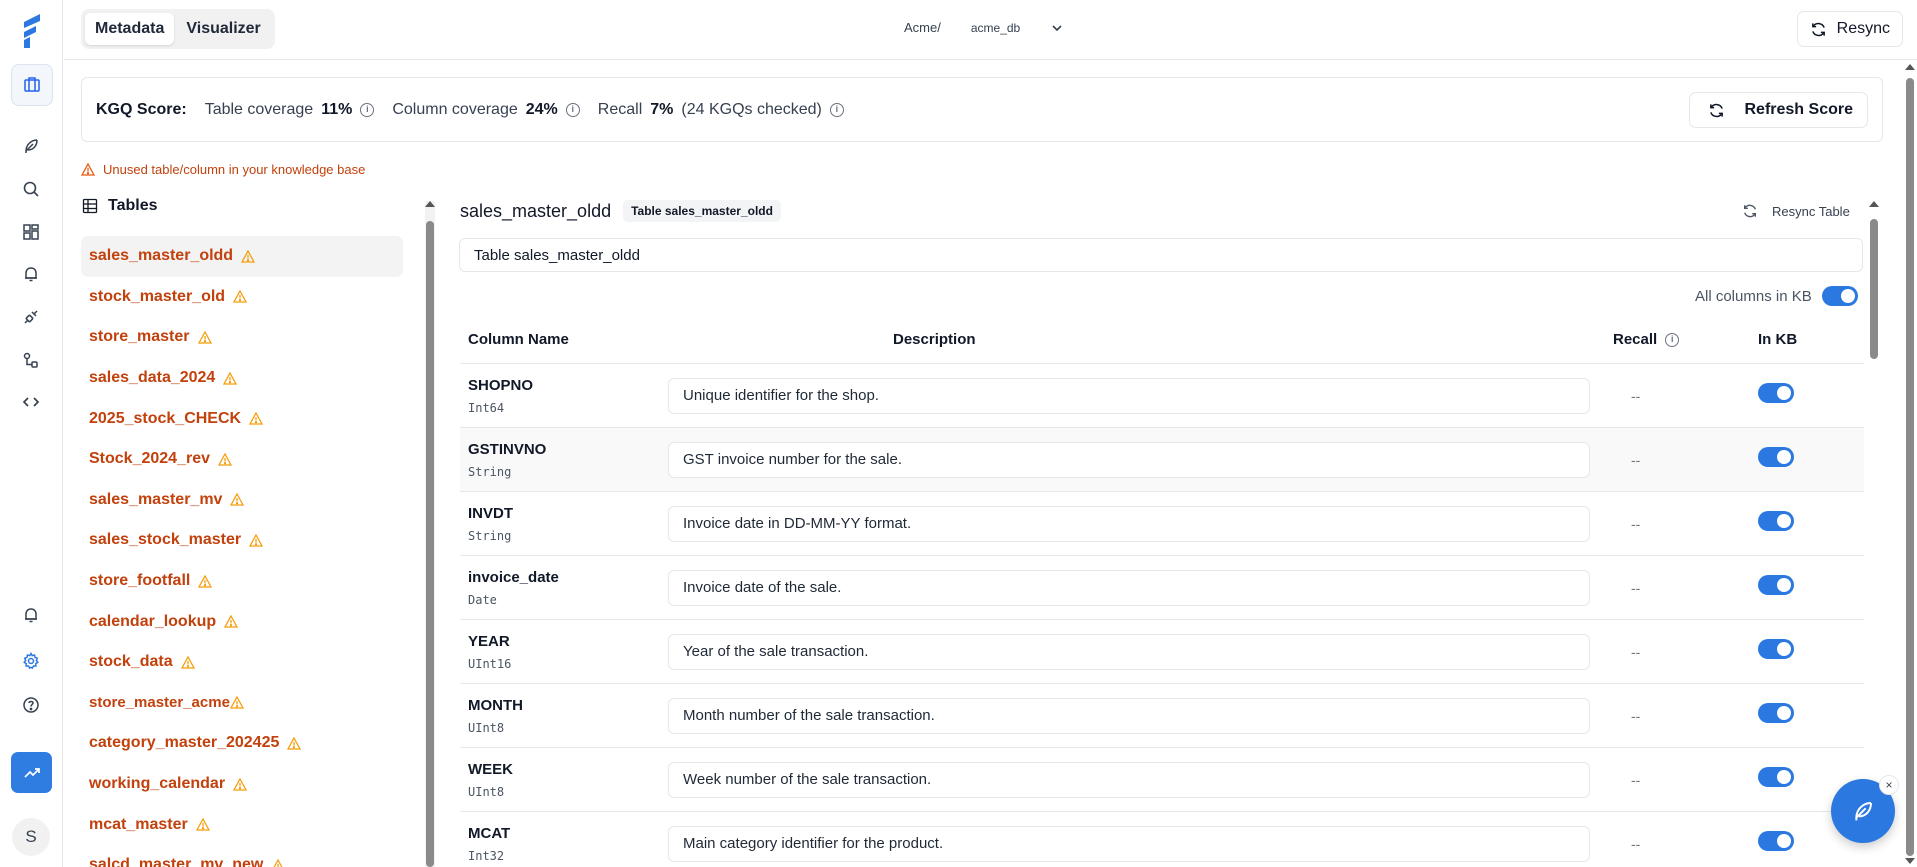 This screenshot has height=867, width=1917. I want to click on help-icon, so click(31, 705).